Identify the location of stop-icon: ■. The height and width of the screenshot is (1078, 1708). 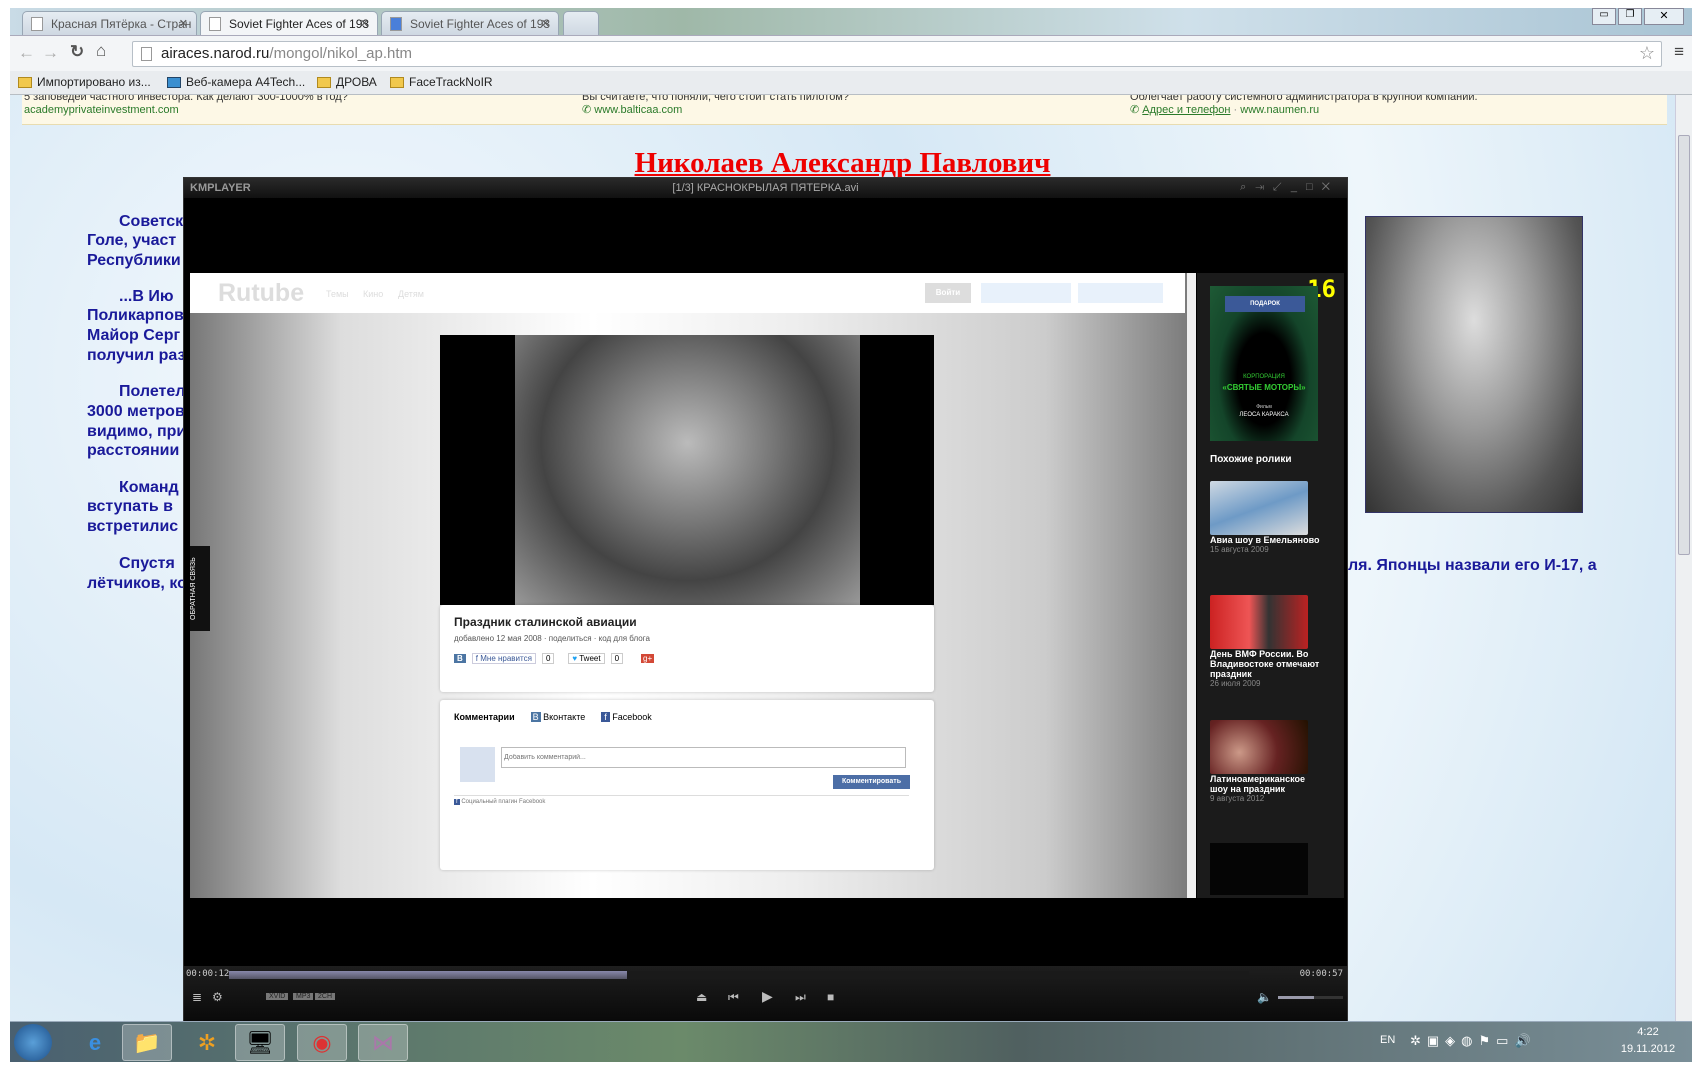
(830, 997).